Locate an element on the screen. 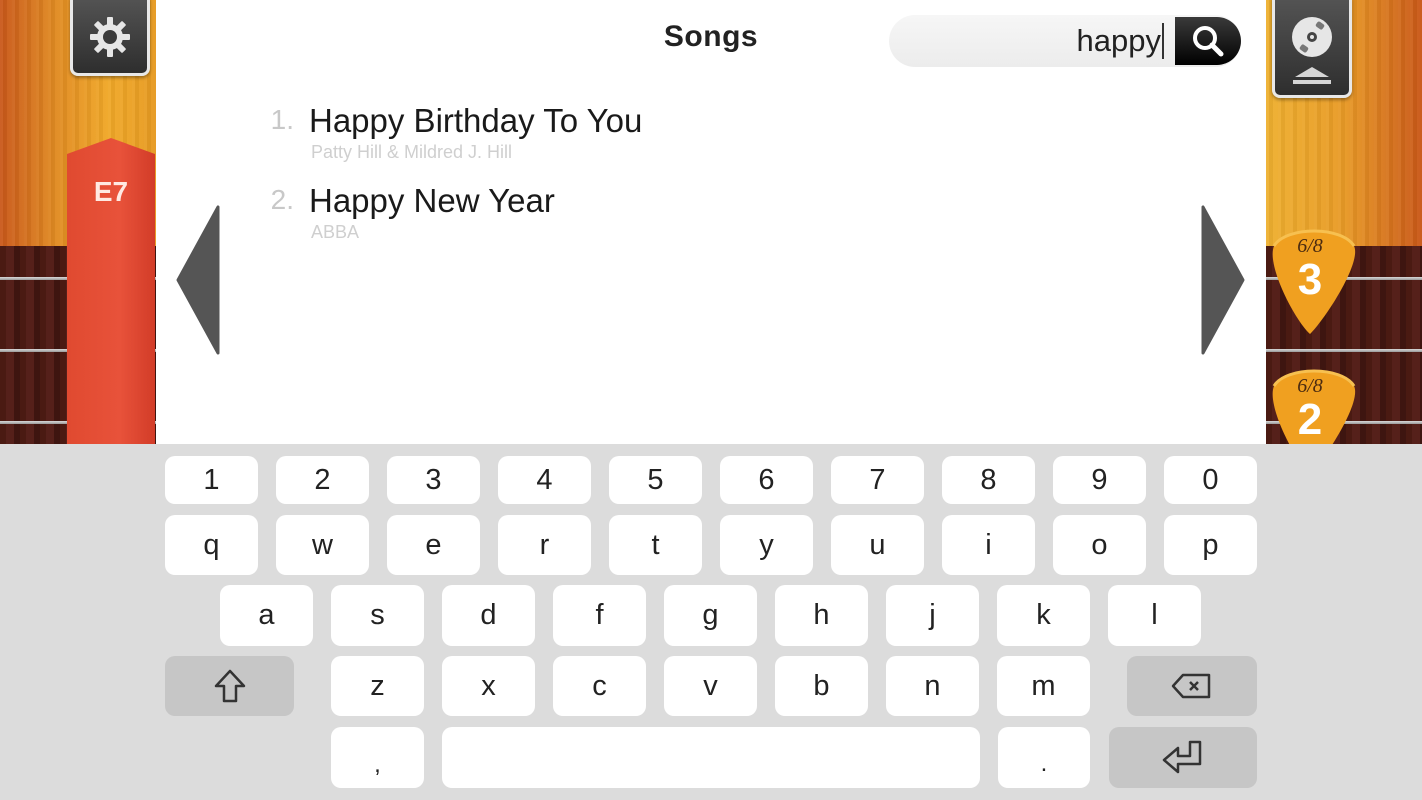  strum-pick-2: 6/8 2 is located at coordinates (1314, 405).